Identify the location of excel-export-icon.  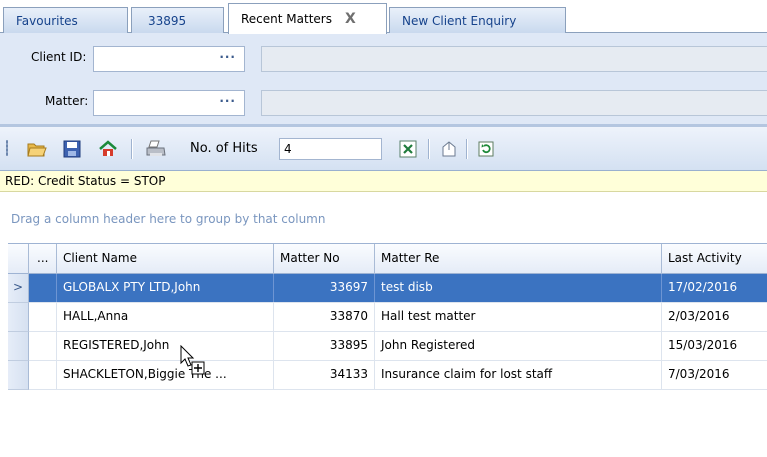
(408, 149).